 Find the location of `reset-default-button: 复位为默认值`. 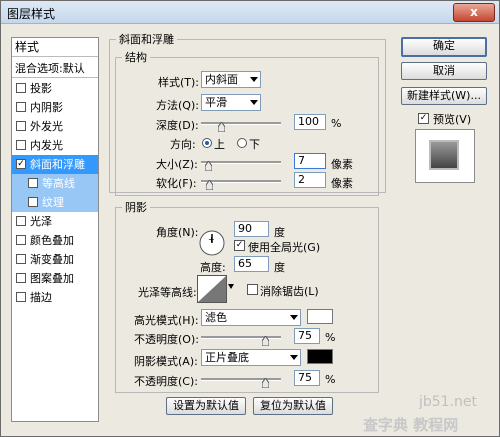

reset-default-button: 复位为默认值 is located at coordinates (293, 406).